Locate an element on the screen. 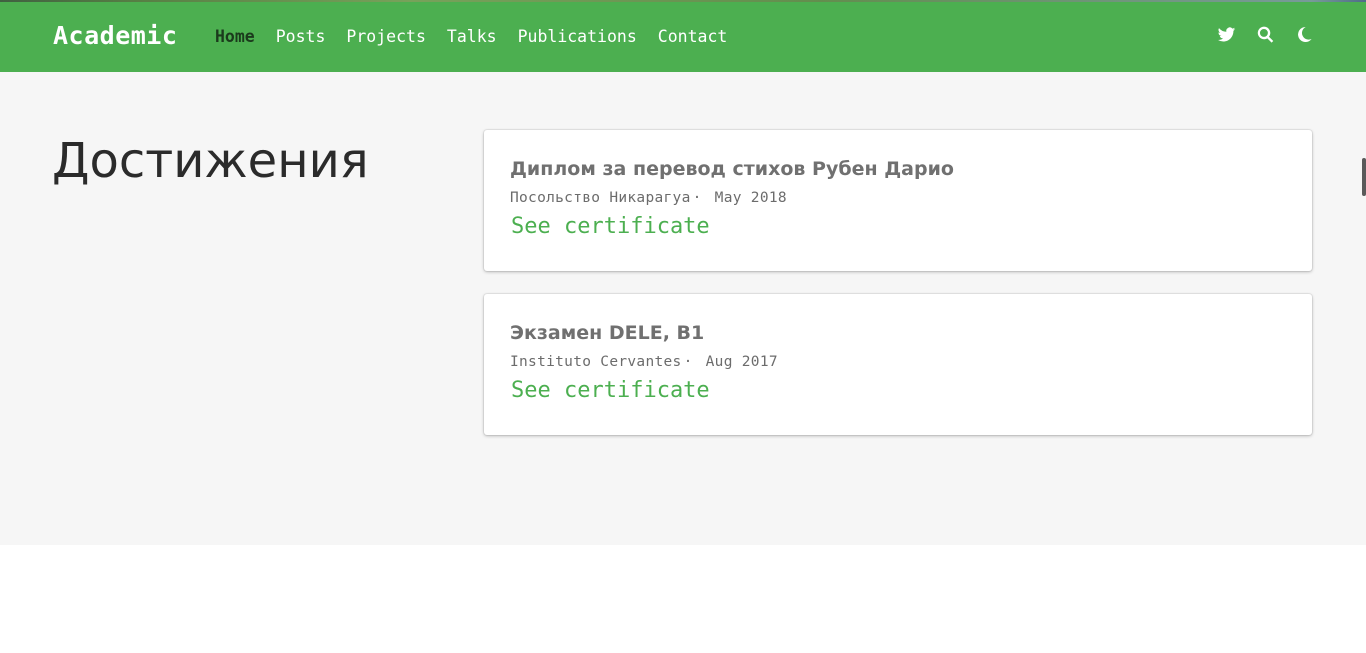 Image resolution: width=1366 pixels, height=653 pixels. accomplishment-organization: Instituto Cervantes is located at coordinates (596, 362).